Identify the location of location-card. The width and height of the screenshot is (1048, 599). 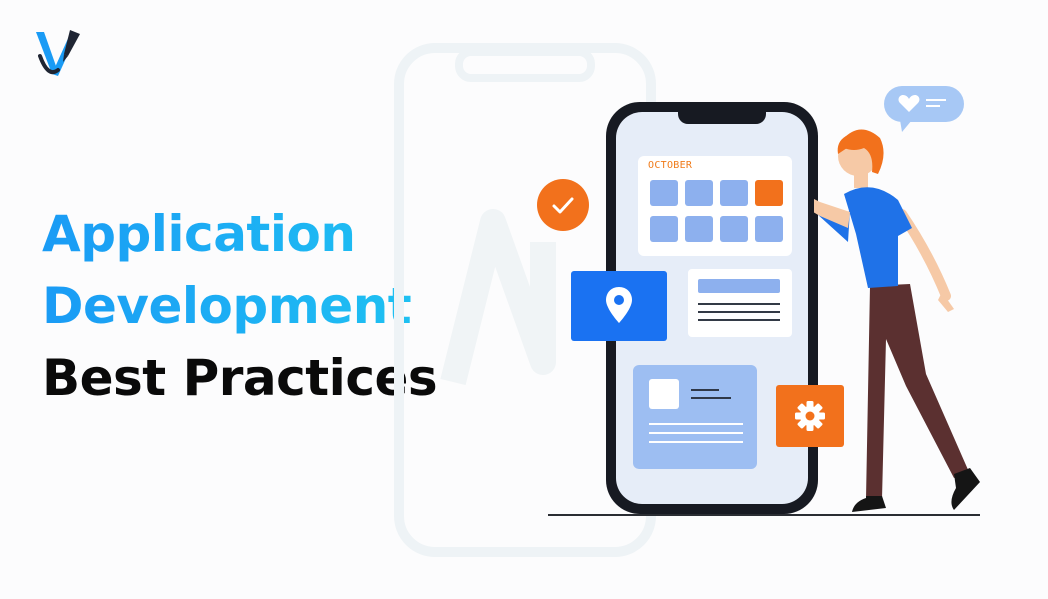
(619, 306).